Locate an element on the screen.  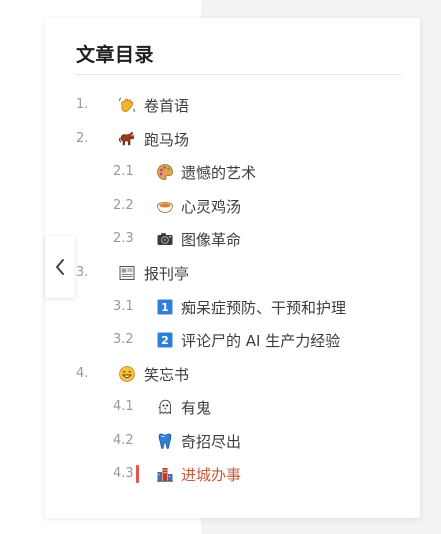
toc-item-label: 跑马场 is located at coordinates (167, 140).